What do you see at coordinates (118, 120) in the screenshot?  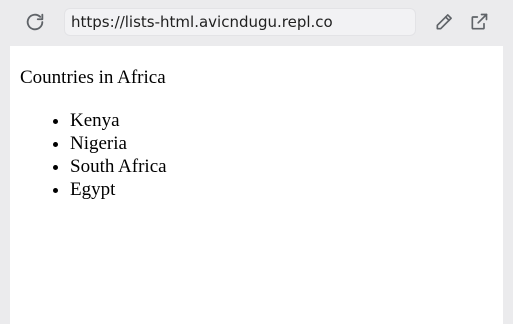 I see `list-item: Kenya` at bounding box center [118, 120].